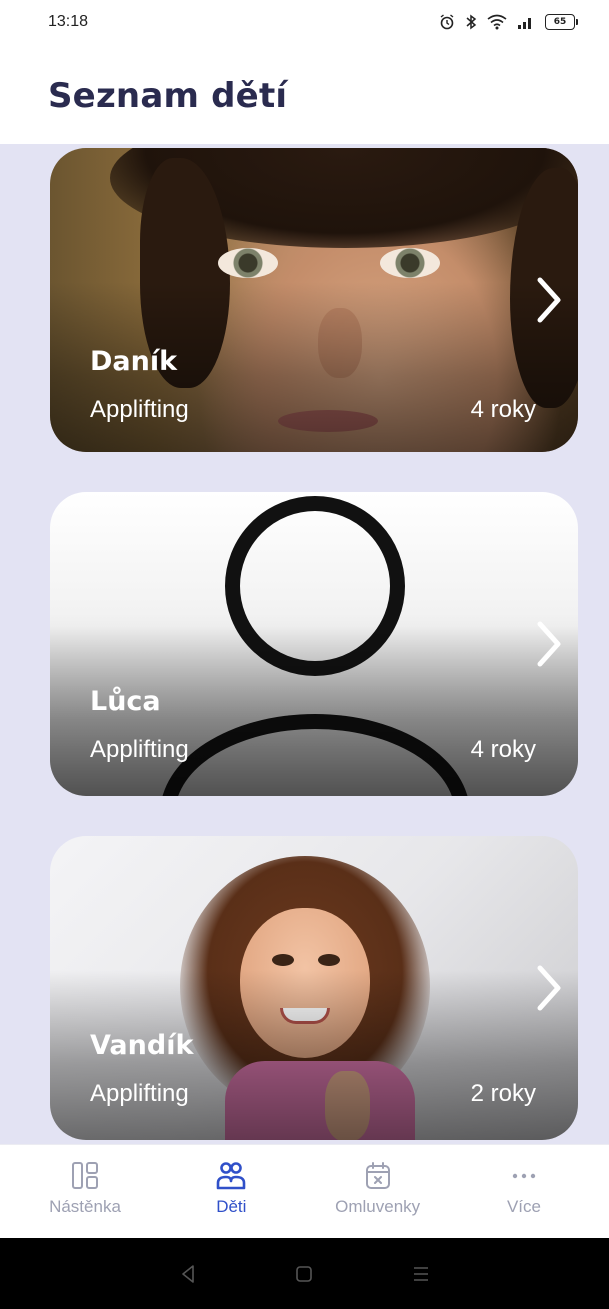  I want to click on more-icon, so click(524, 1176).